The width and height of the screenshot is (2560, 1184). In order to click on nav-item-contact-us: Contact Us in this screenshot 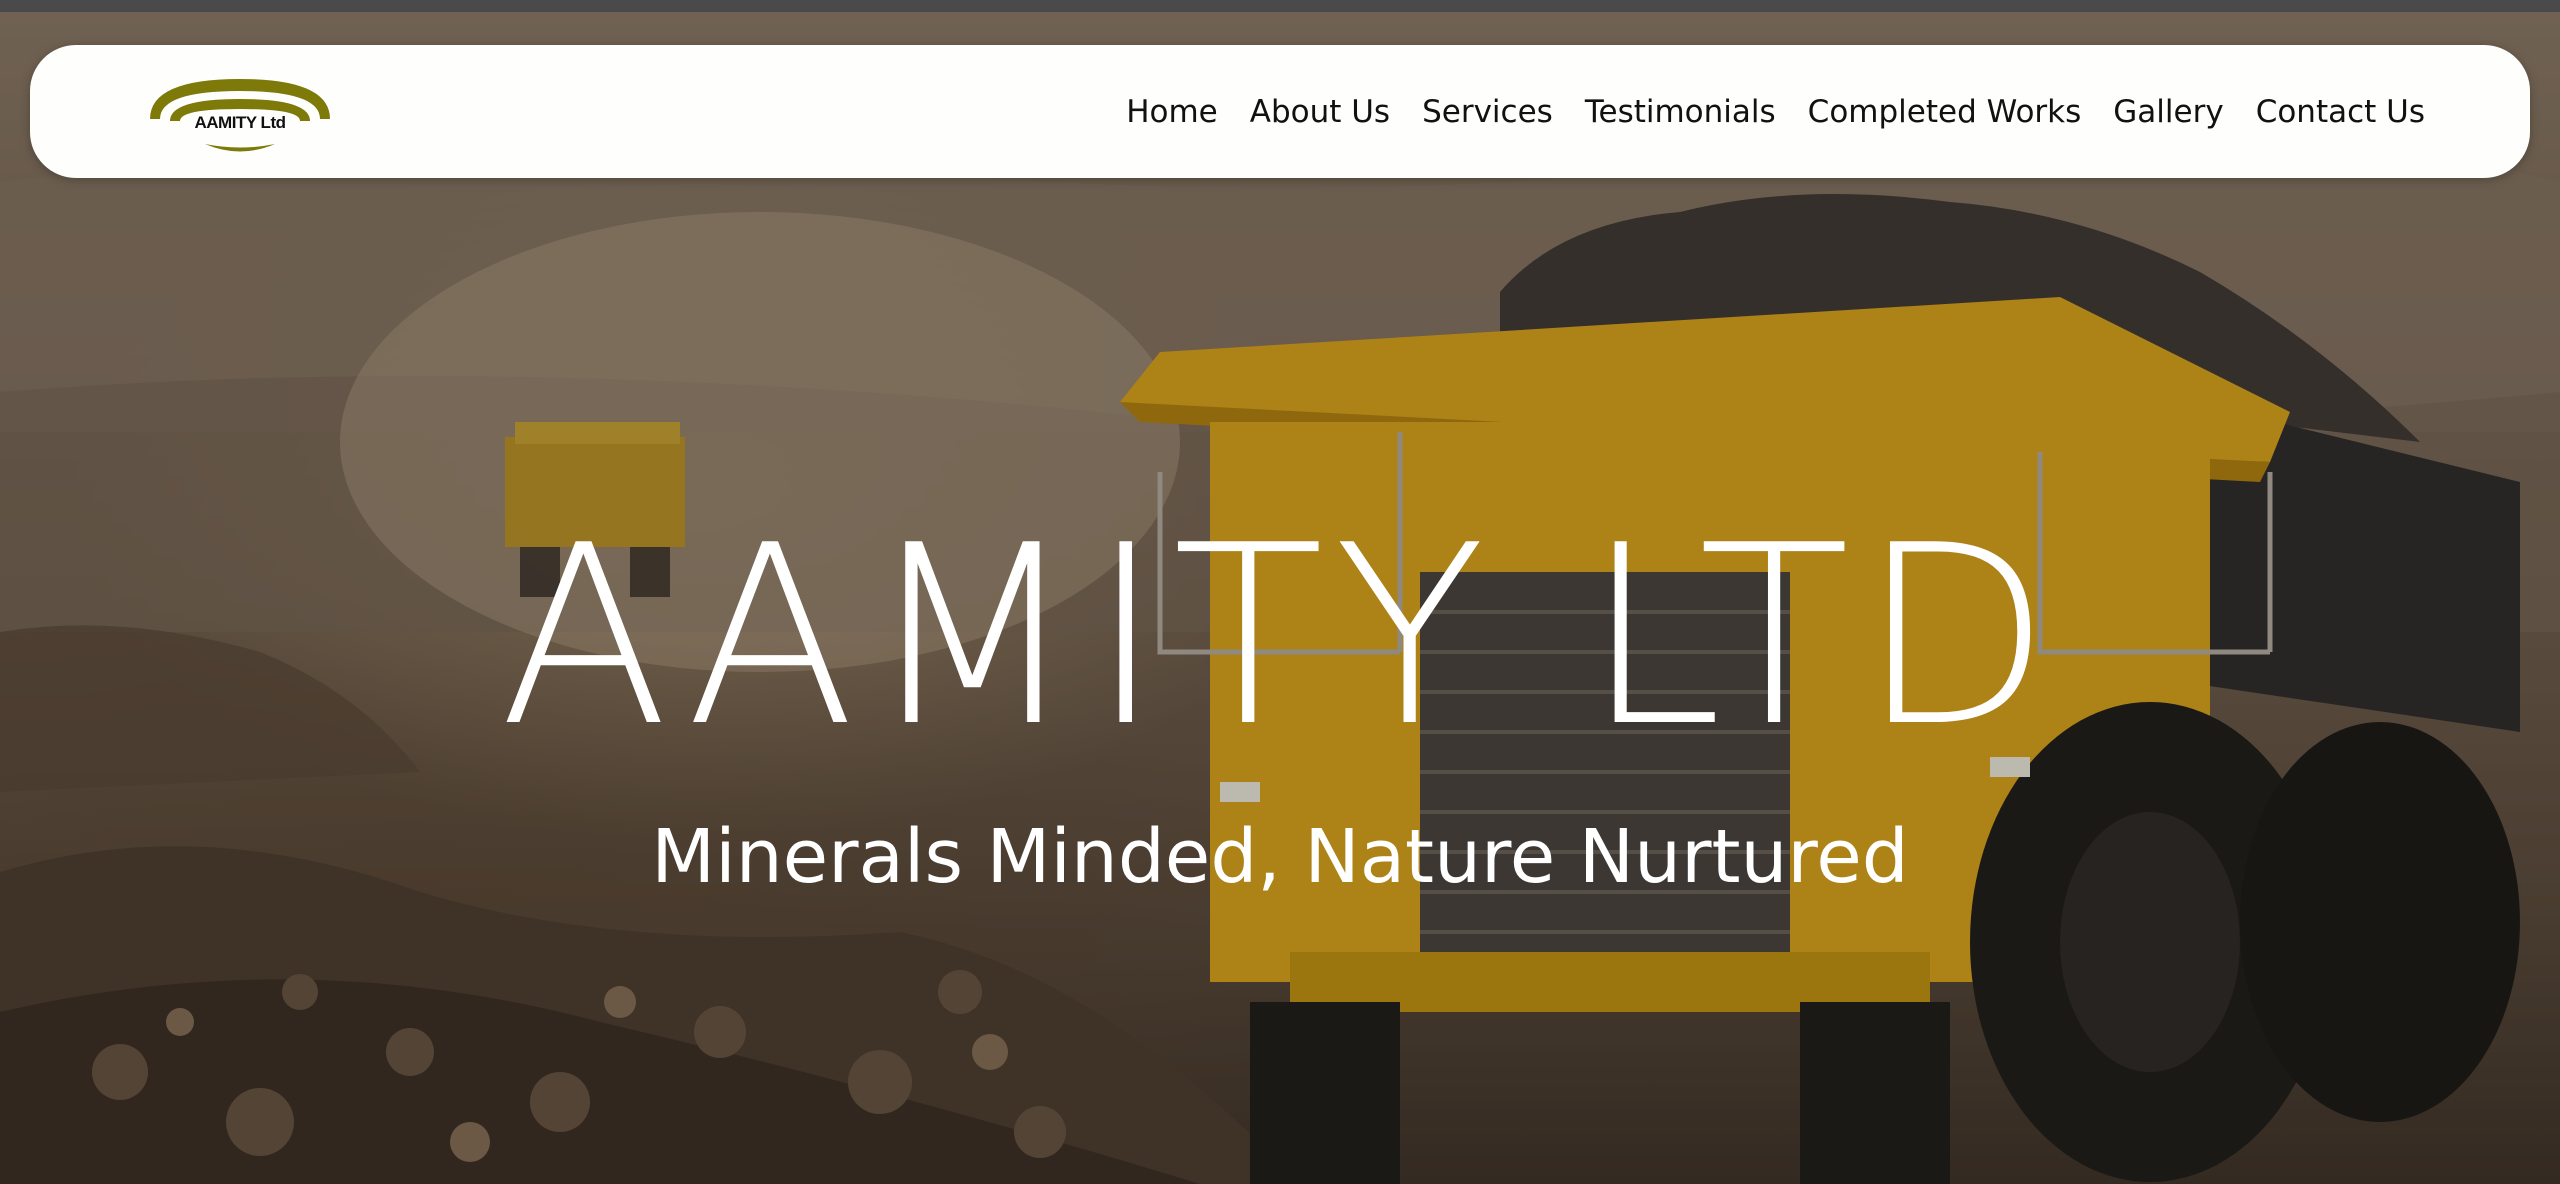, I will do `click(2340, 112)`.